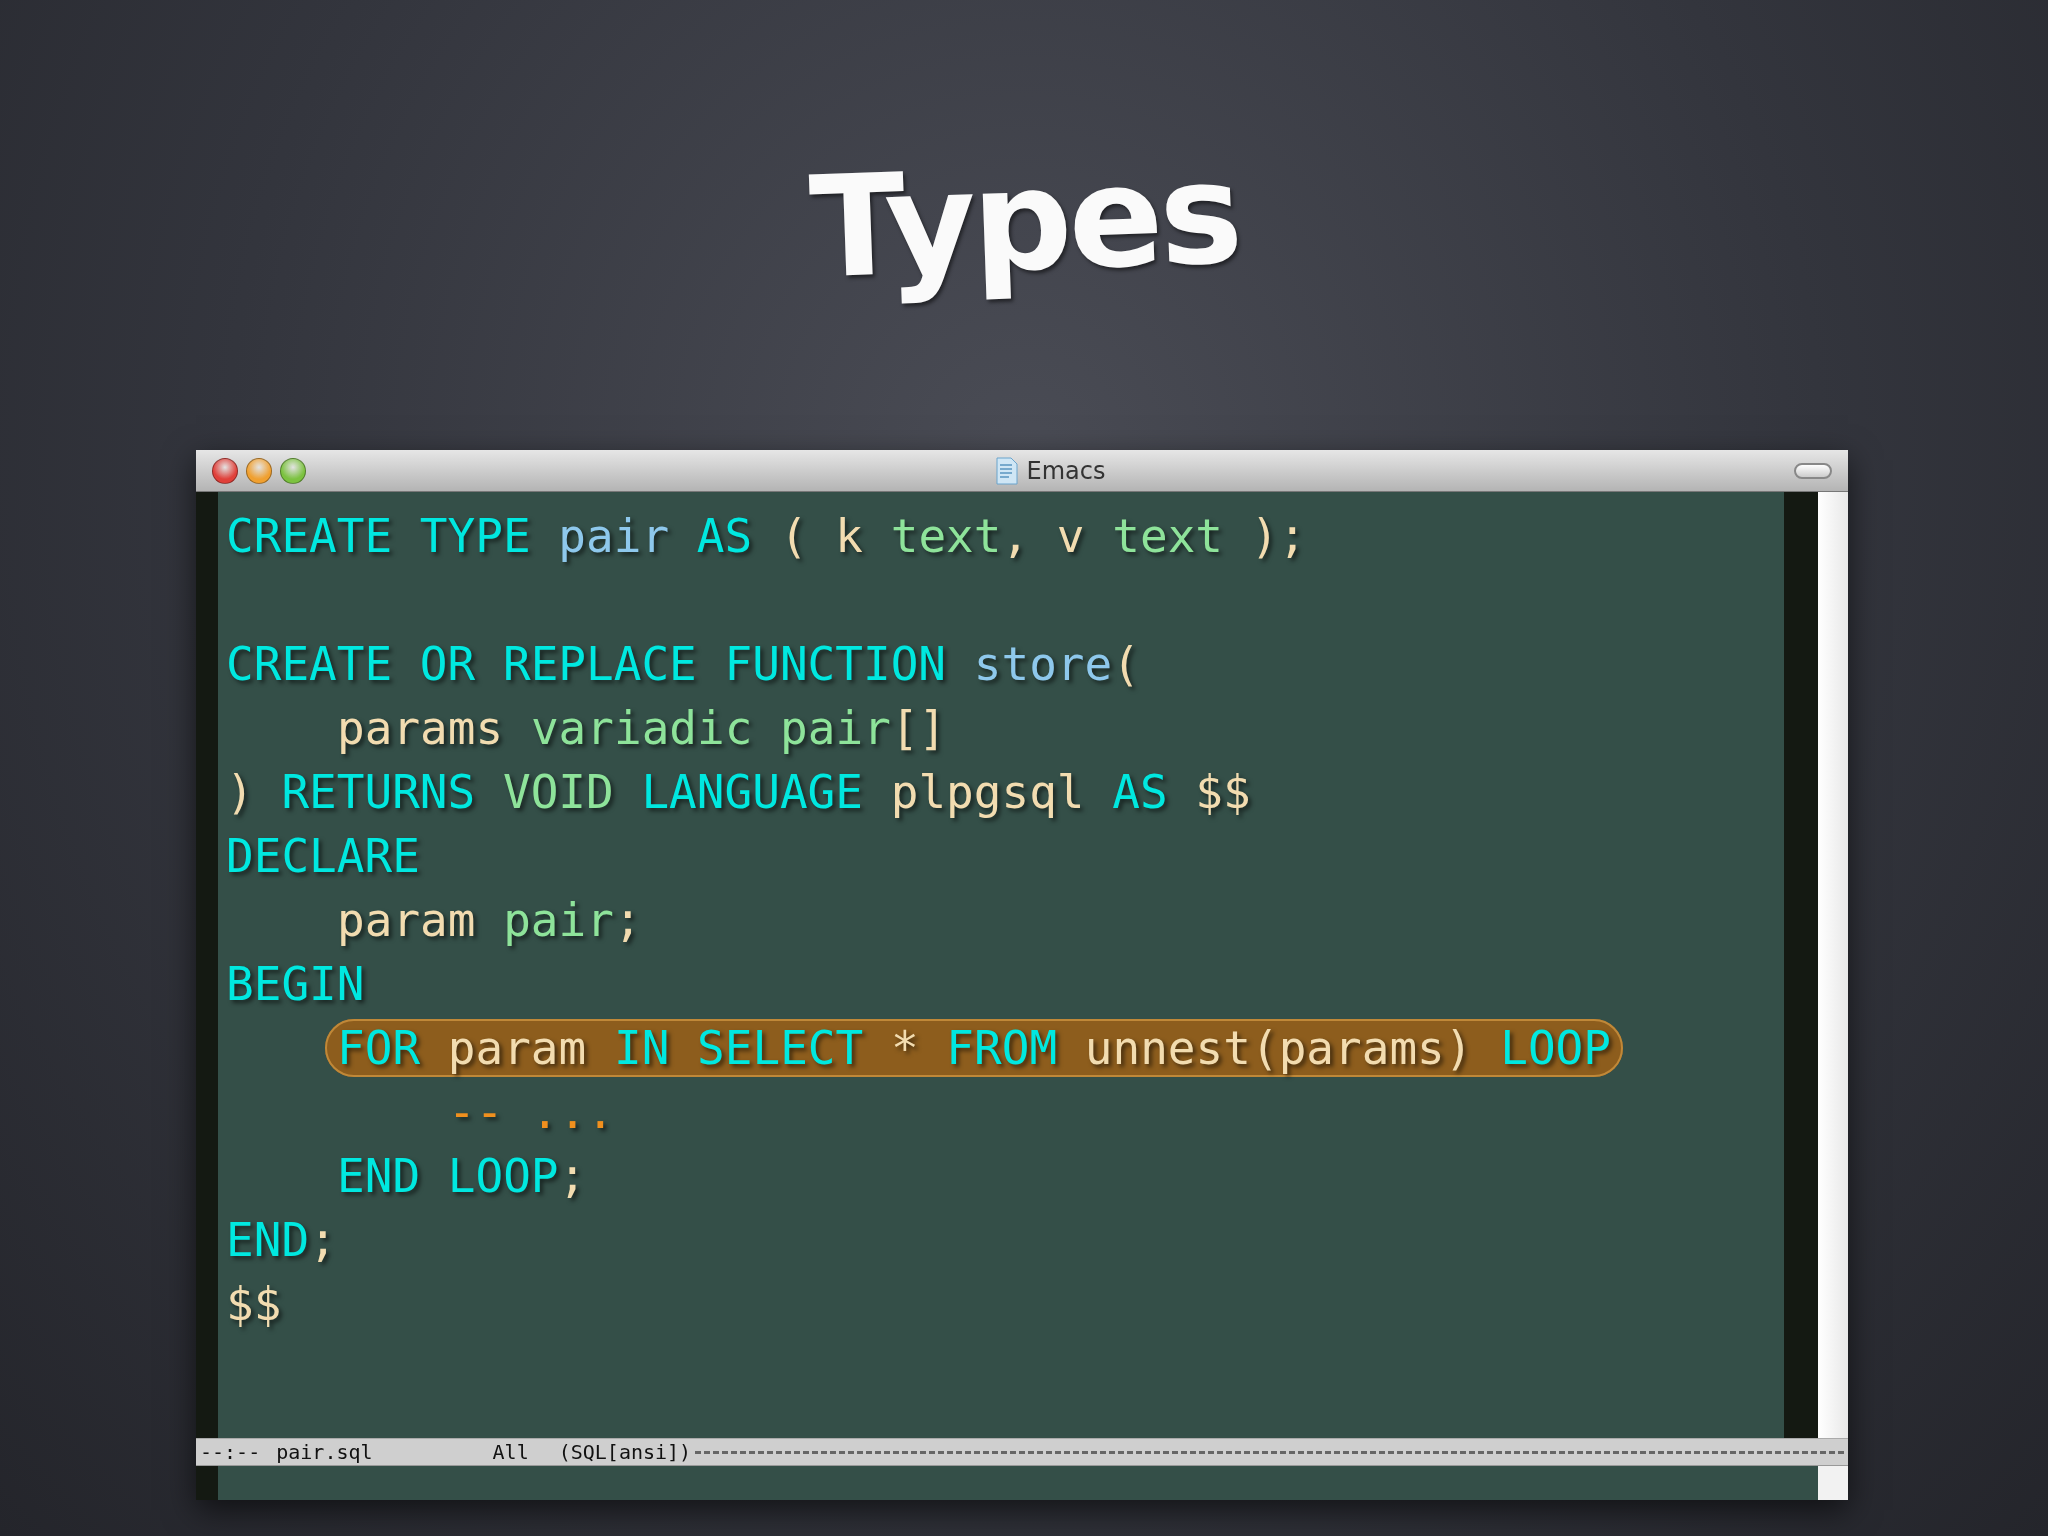 This screenshot has width=2048, height=1536. What do you see at coordinates (1023, 221) in the screenshot?
I see `slide-title: Types` at bounding box center [1023, 221].